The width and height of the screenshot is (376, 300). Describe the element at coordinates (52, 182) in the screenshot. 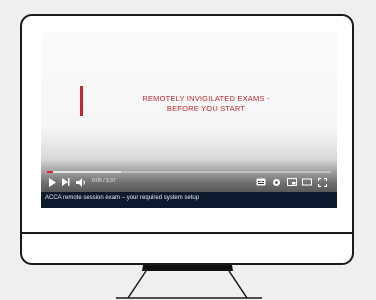

I see `play-icon` at that location.